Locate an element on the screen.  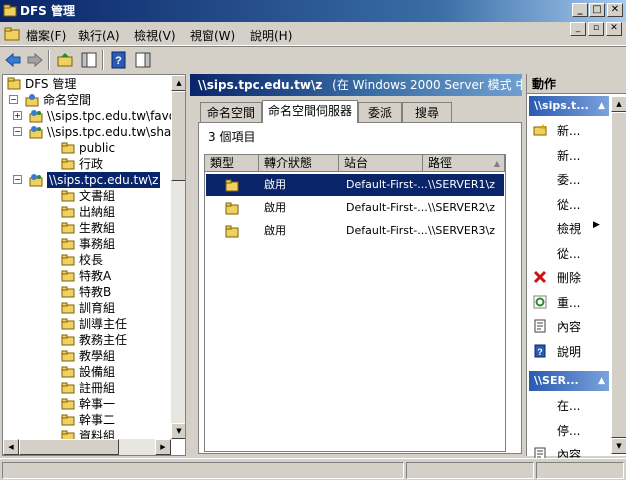
tree-item: 文書組 is located at coordinates (89, 196).